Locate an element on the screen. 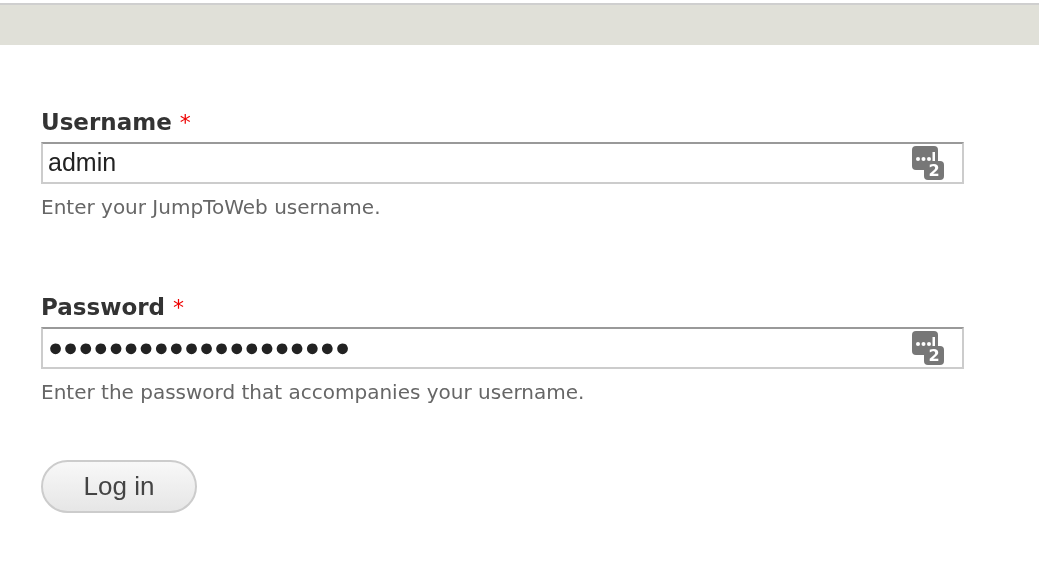 This screenshot has height=566, width=1039. input-field: ●●●●●●●●●●●●●●●●●●●● 2 is located at coordinates (502, 348).